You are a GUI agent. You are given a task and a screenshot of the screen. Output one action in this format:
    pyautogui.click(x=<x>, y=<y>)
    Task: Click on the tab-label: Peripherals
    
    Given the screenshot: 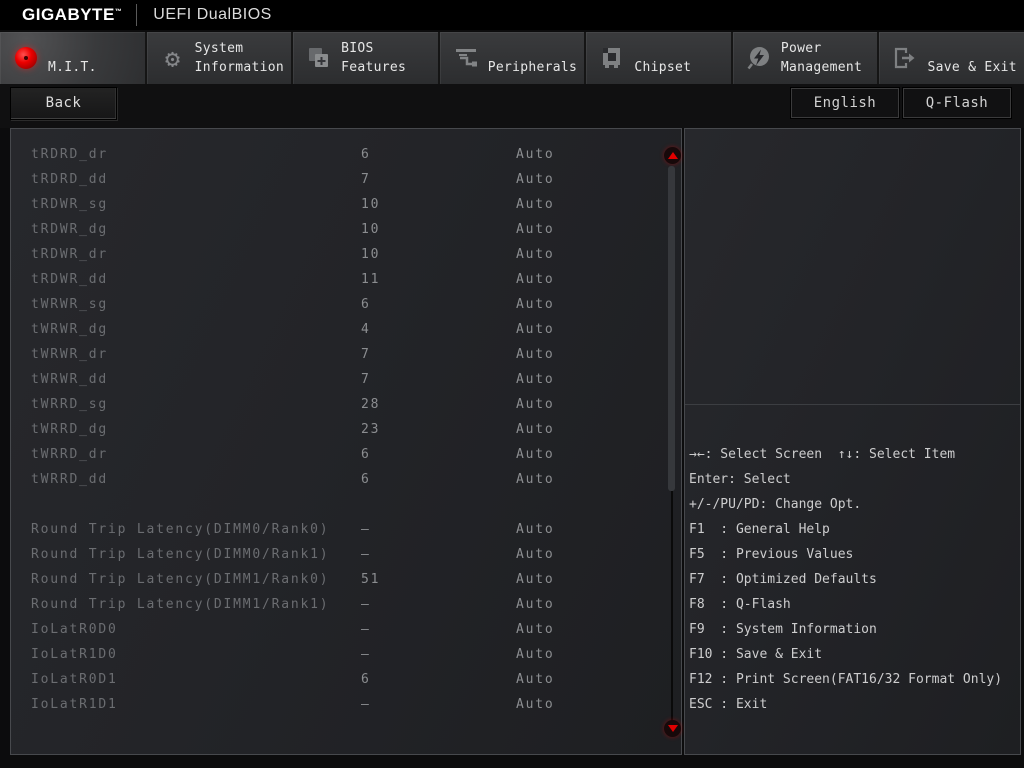 What is the action you would take?
    pyautogui.click(x=532, y=67)
    